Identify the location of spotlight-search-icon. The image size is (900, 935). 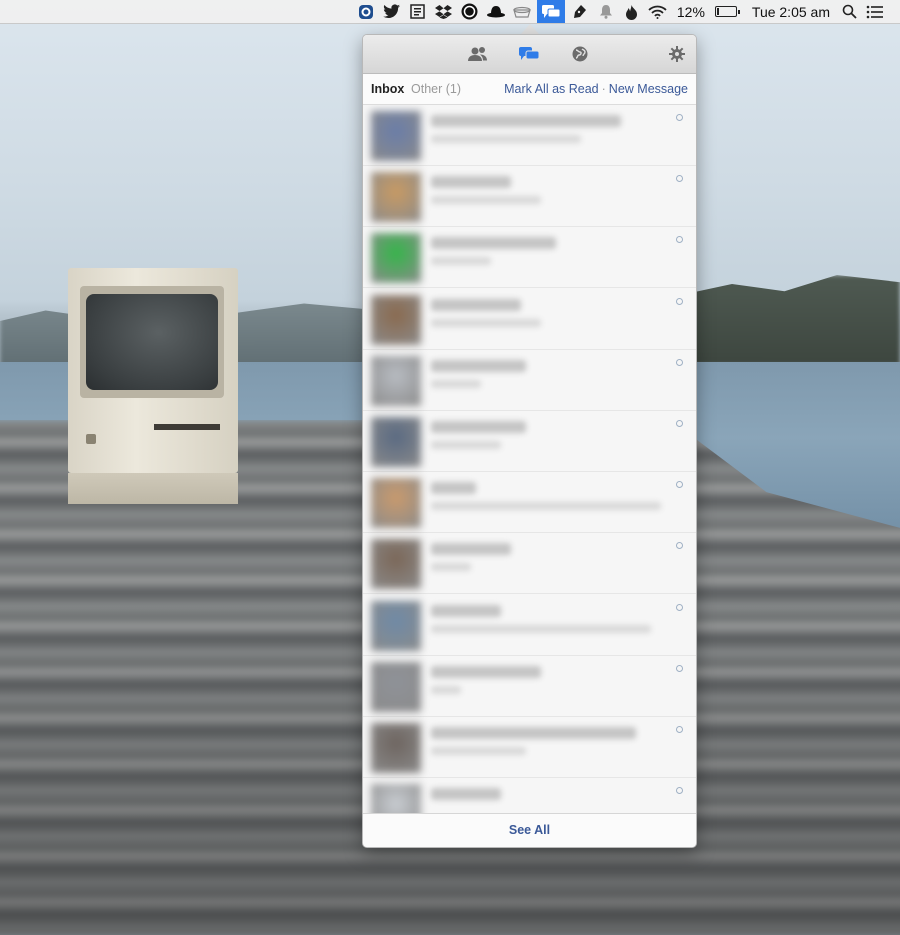
(849, 11).